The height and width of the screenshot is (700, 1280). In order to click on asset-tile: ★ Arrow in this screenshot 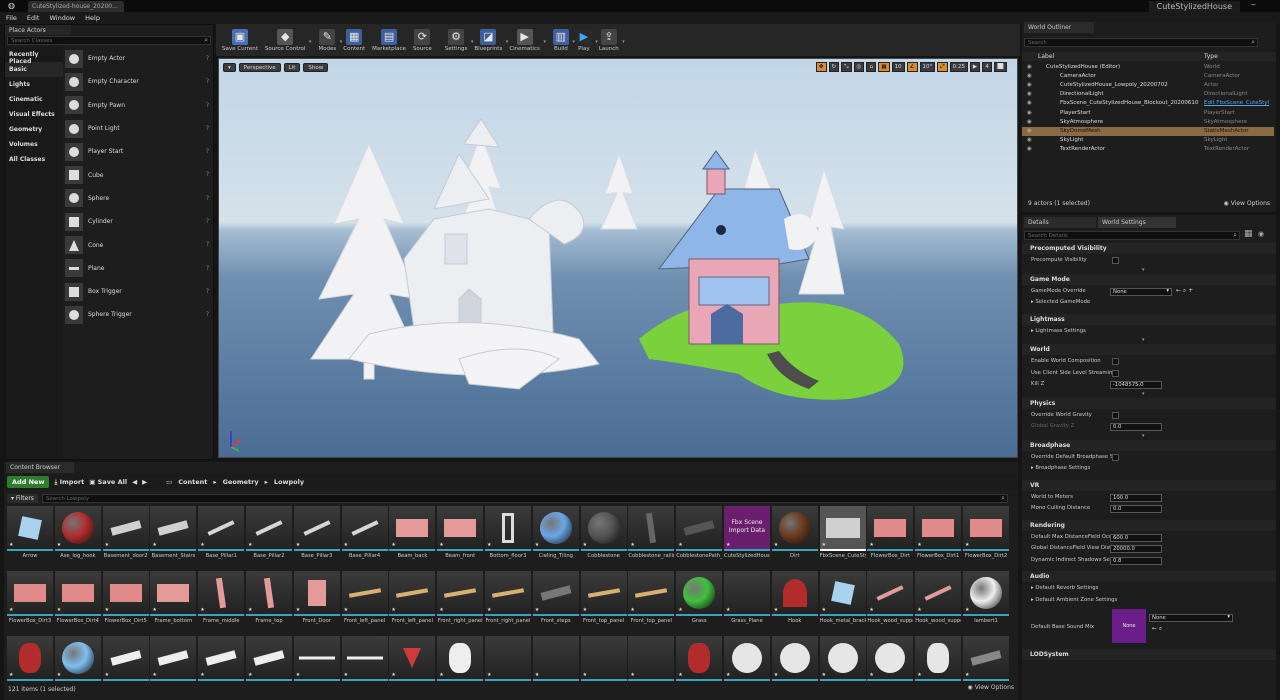, I will do `click(30, 536)`.